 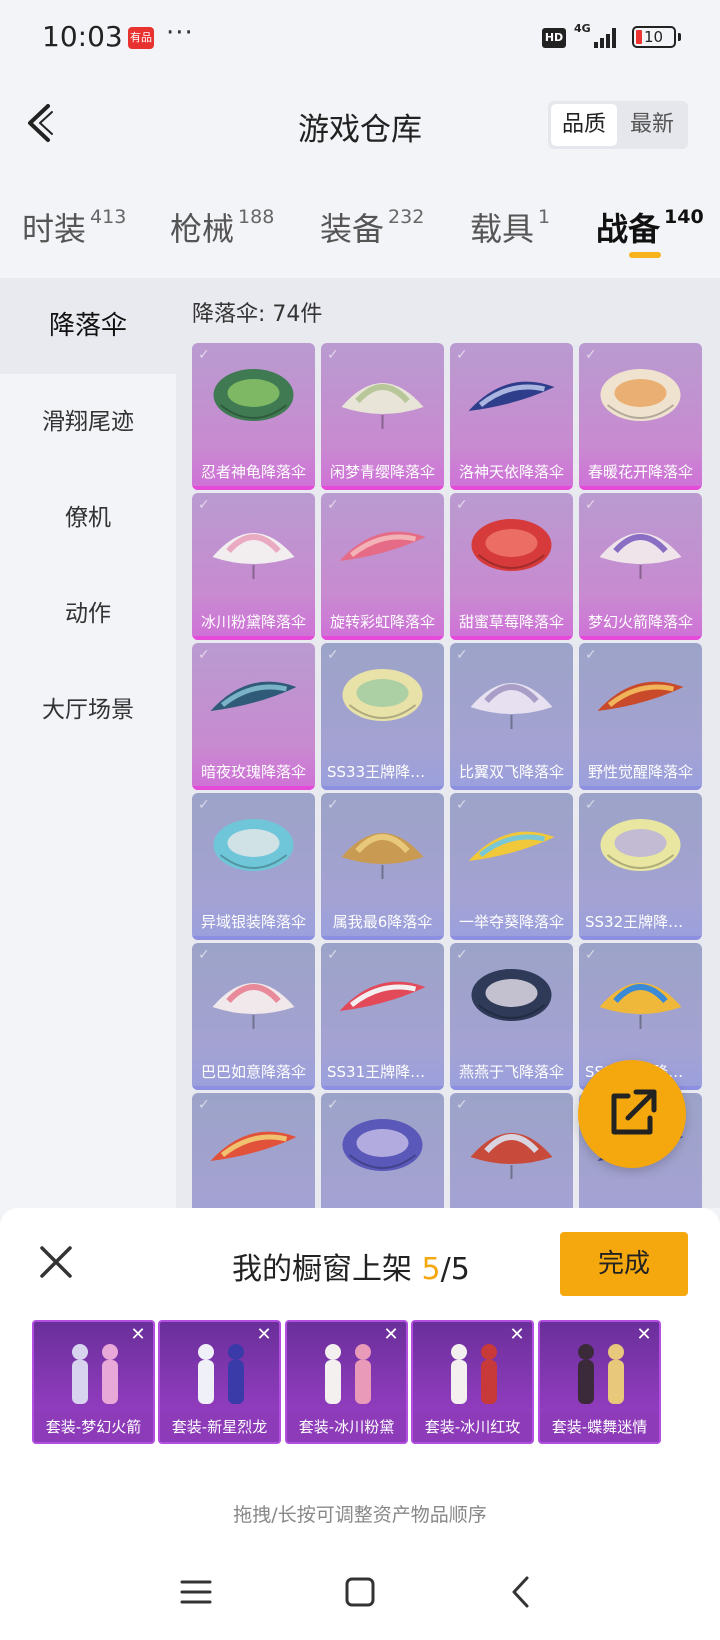 I want to click on tab-battle-gear: 战备 140, so click(x=650, y=229).